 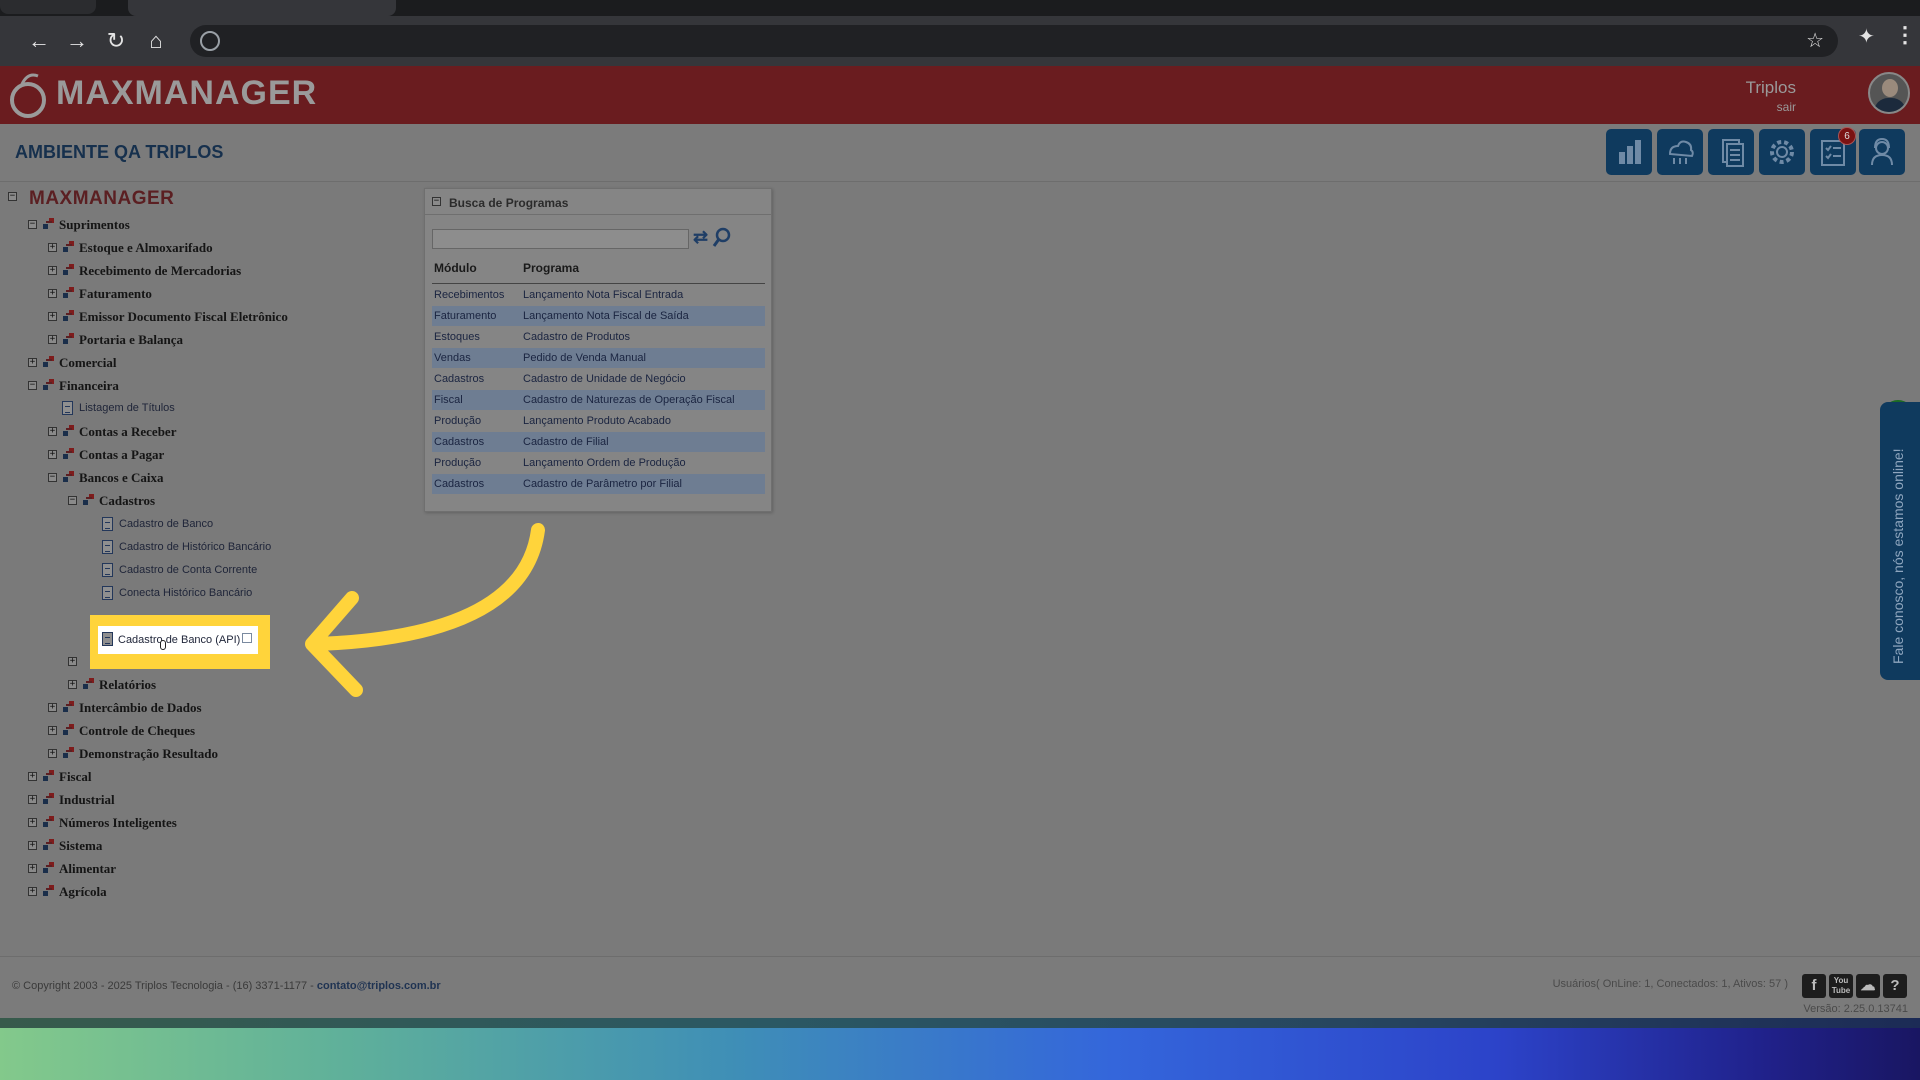 What do you see at coordinates (39, 41) in the screenshot?
I see `back-icon: ←` at bounding box center [39, 41].